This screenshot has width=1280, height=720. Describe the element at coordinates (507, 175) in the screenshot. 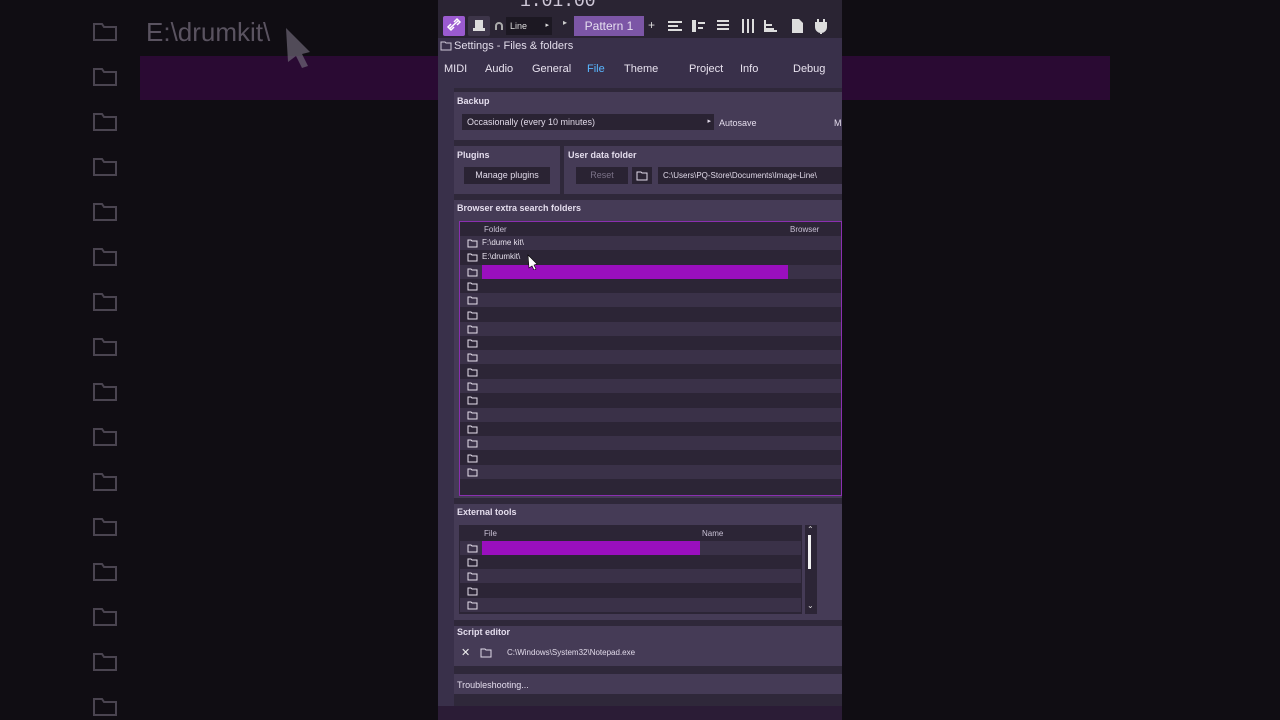

I see `manage-plugins-button: Manage plugins` at that location.